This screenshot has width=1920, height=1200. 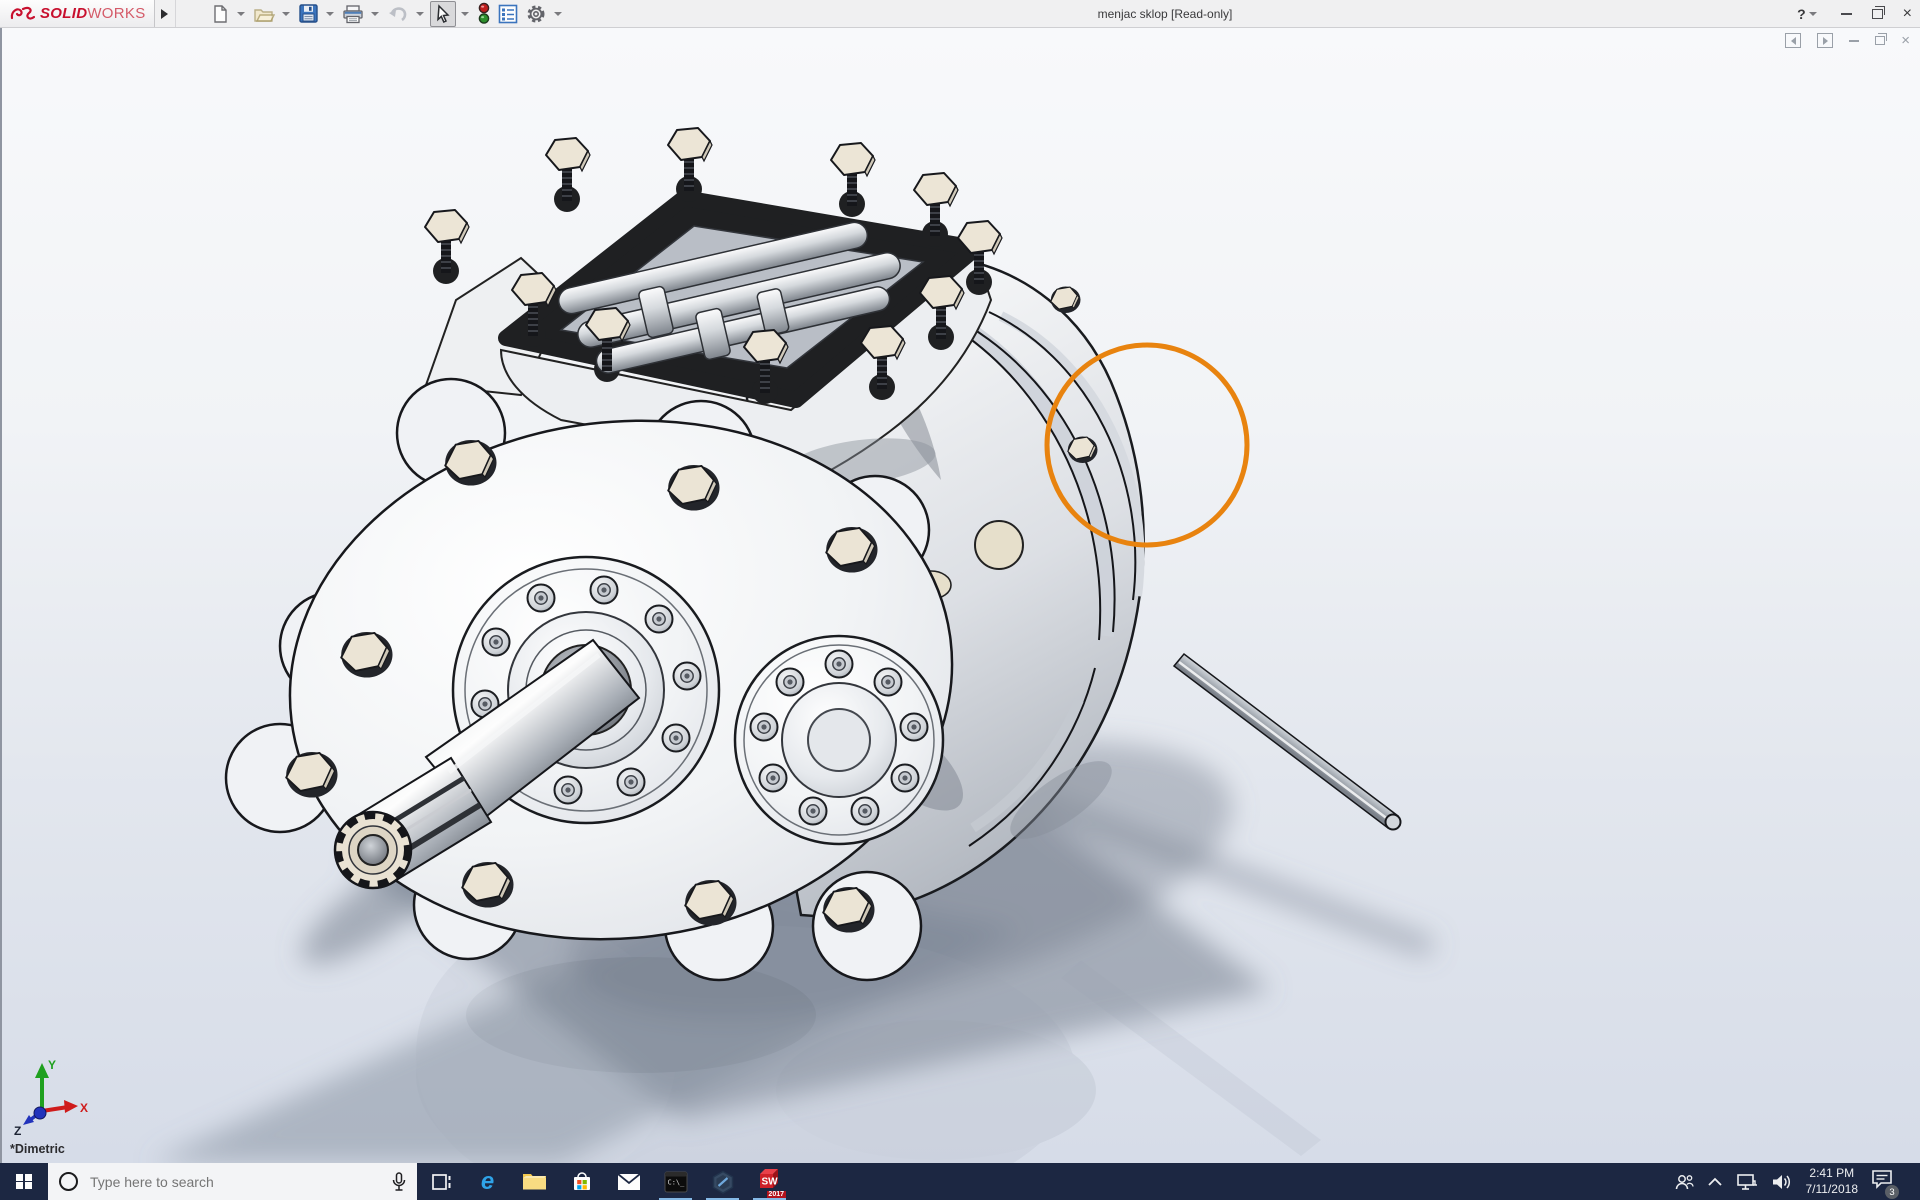 I want to click on rebuild-traffic-light-button, so click(x=484, y=14).